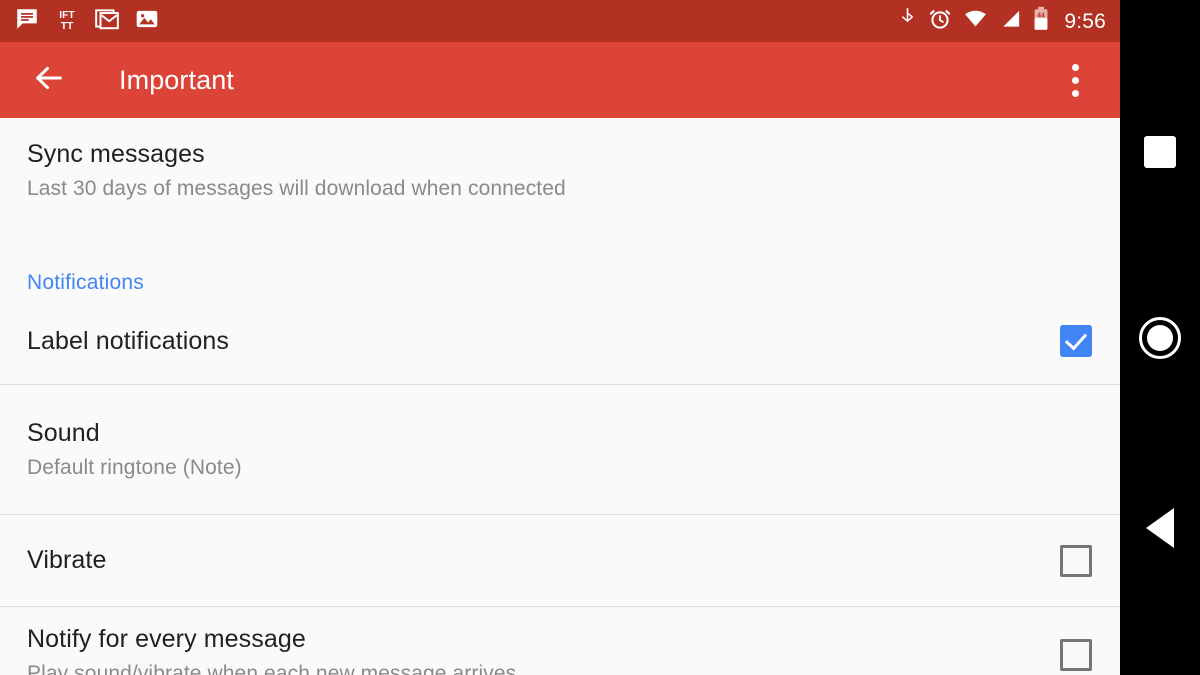 The height and width of the screenshot is (675, 1200). I want to click on circle-icon, so click(1160, 338).